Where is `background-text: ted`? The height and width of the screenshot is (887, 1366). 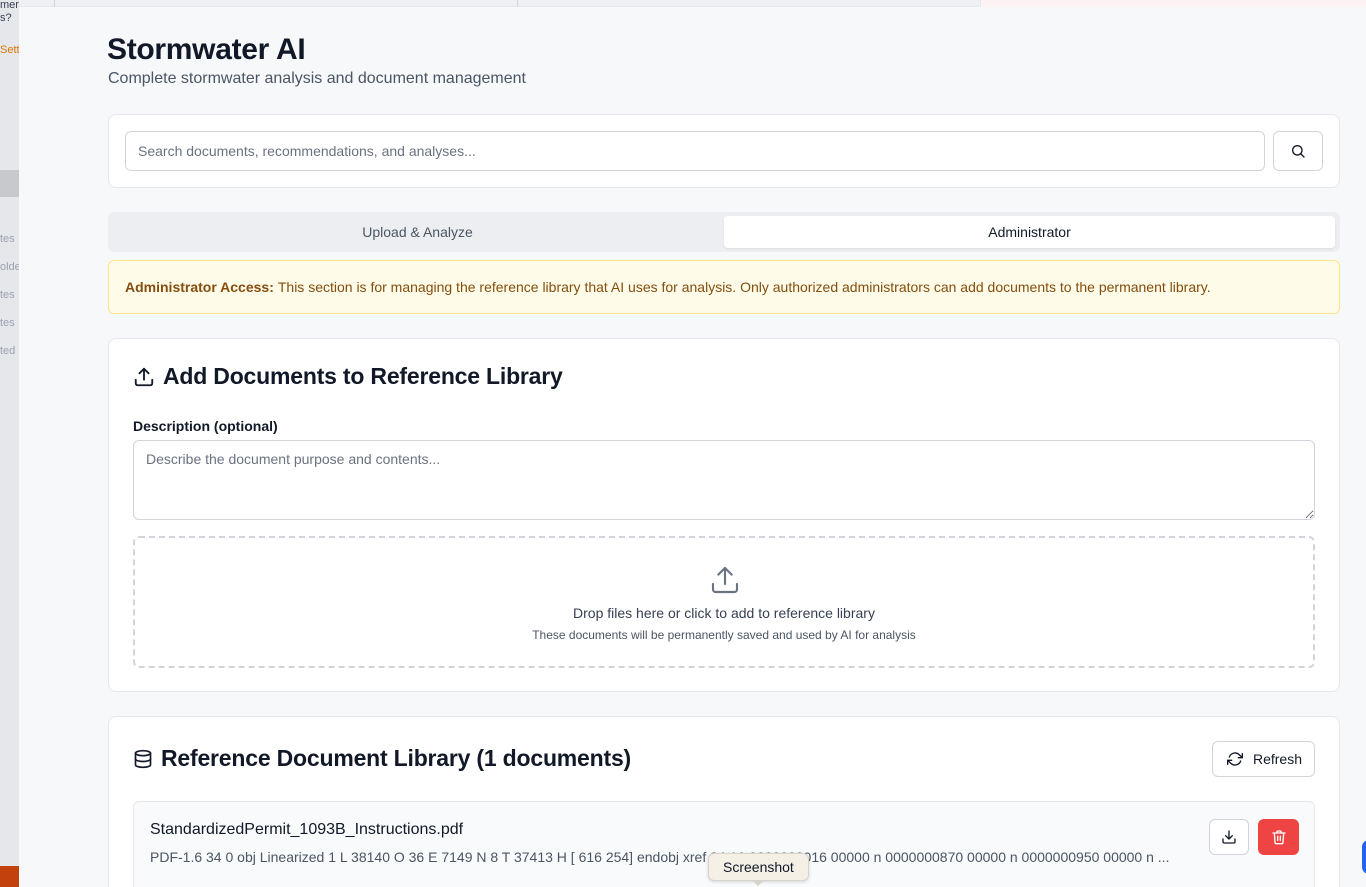
background-text: ted is located at coordinates (8, 351).